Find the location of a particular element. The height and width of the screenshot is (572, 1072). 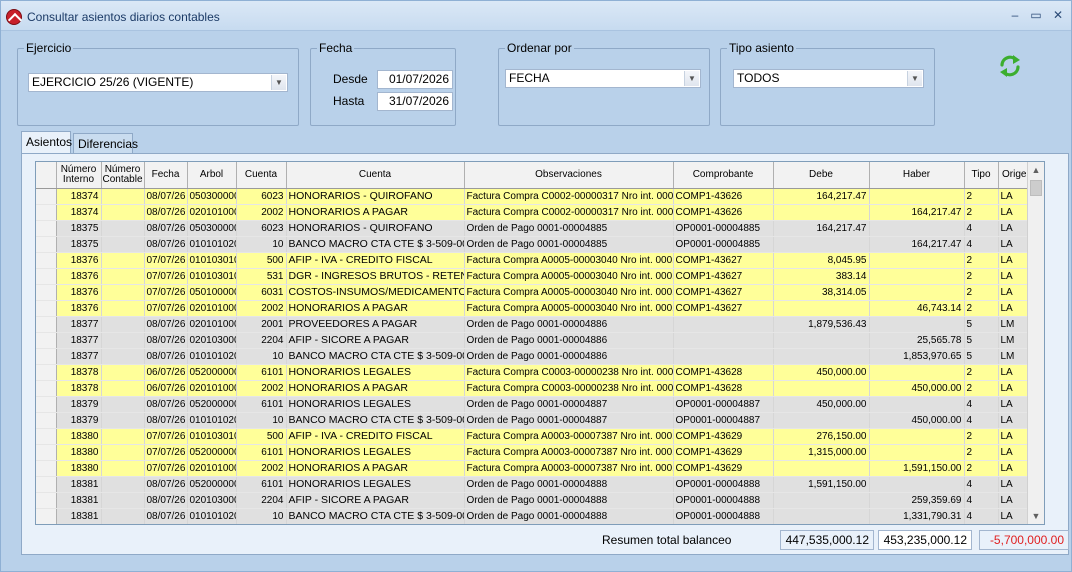

col-cuenta: Cuenta is located at coordinates (375, 175).